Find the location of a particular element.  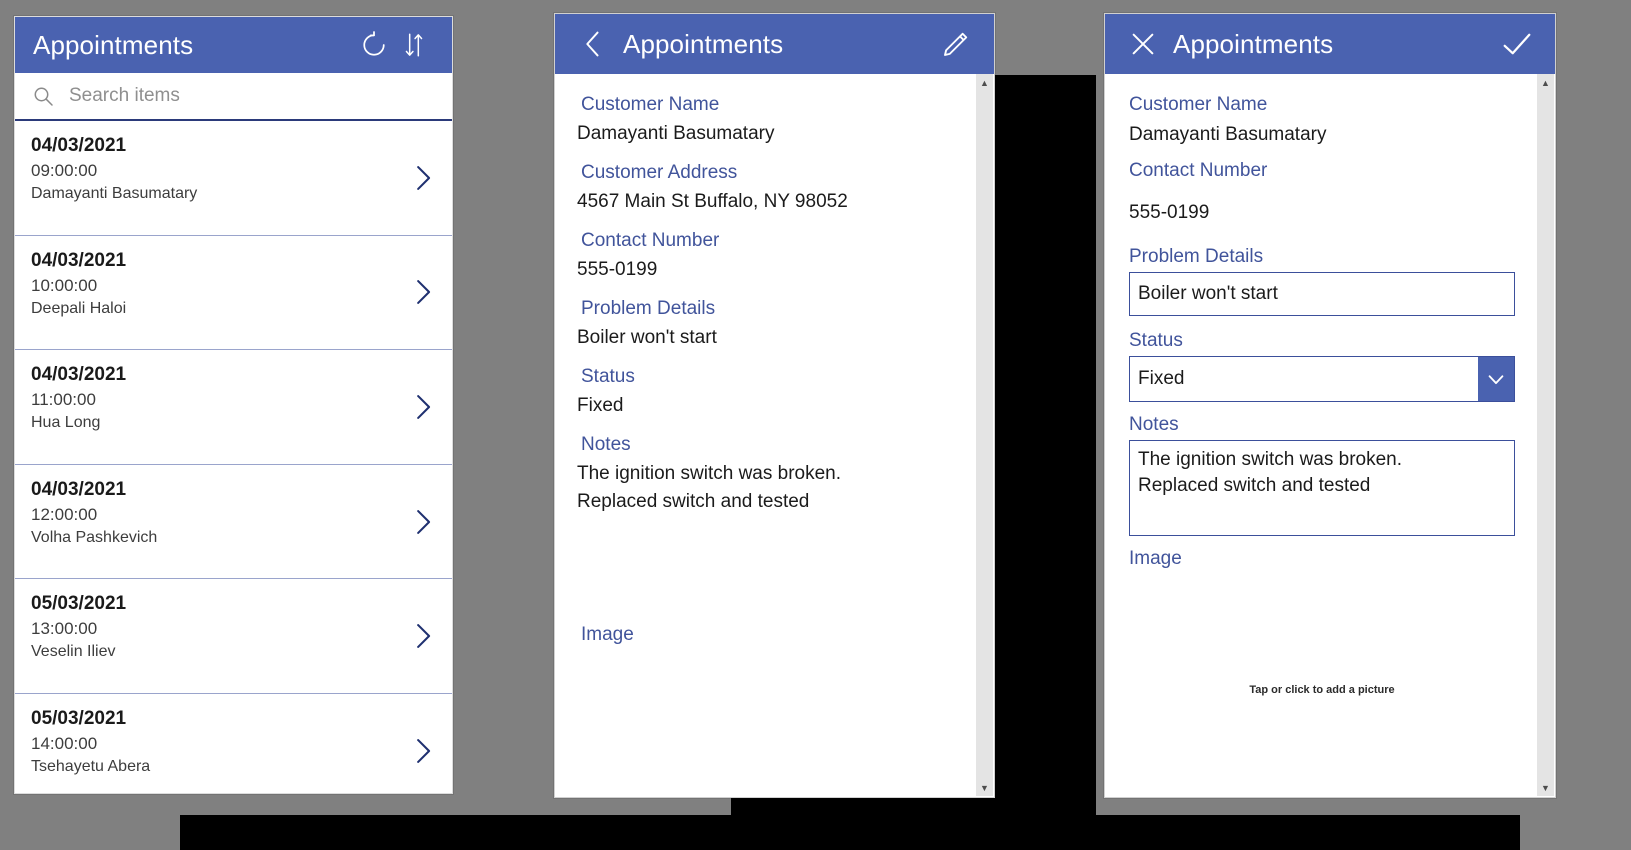

field-value-problem-details: Boiler won't start is located at coordinates (647, 337).